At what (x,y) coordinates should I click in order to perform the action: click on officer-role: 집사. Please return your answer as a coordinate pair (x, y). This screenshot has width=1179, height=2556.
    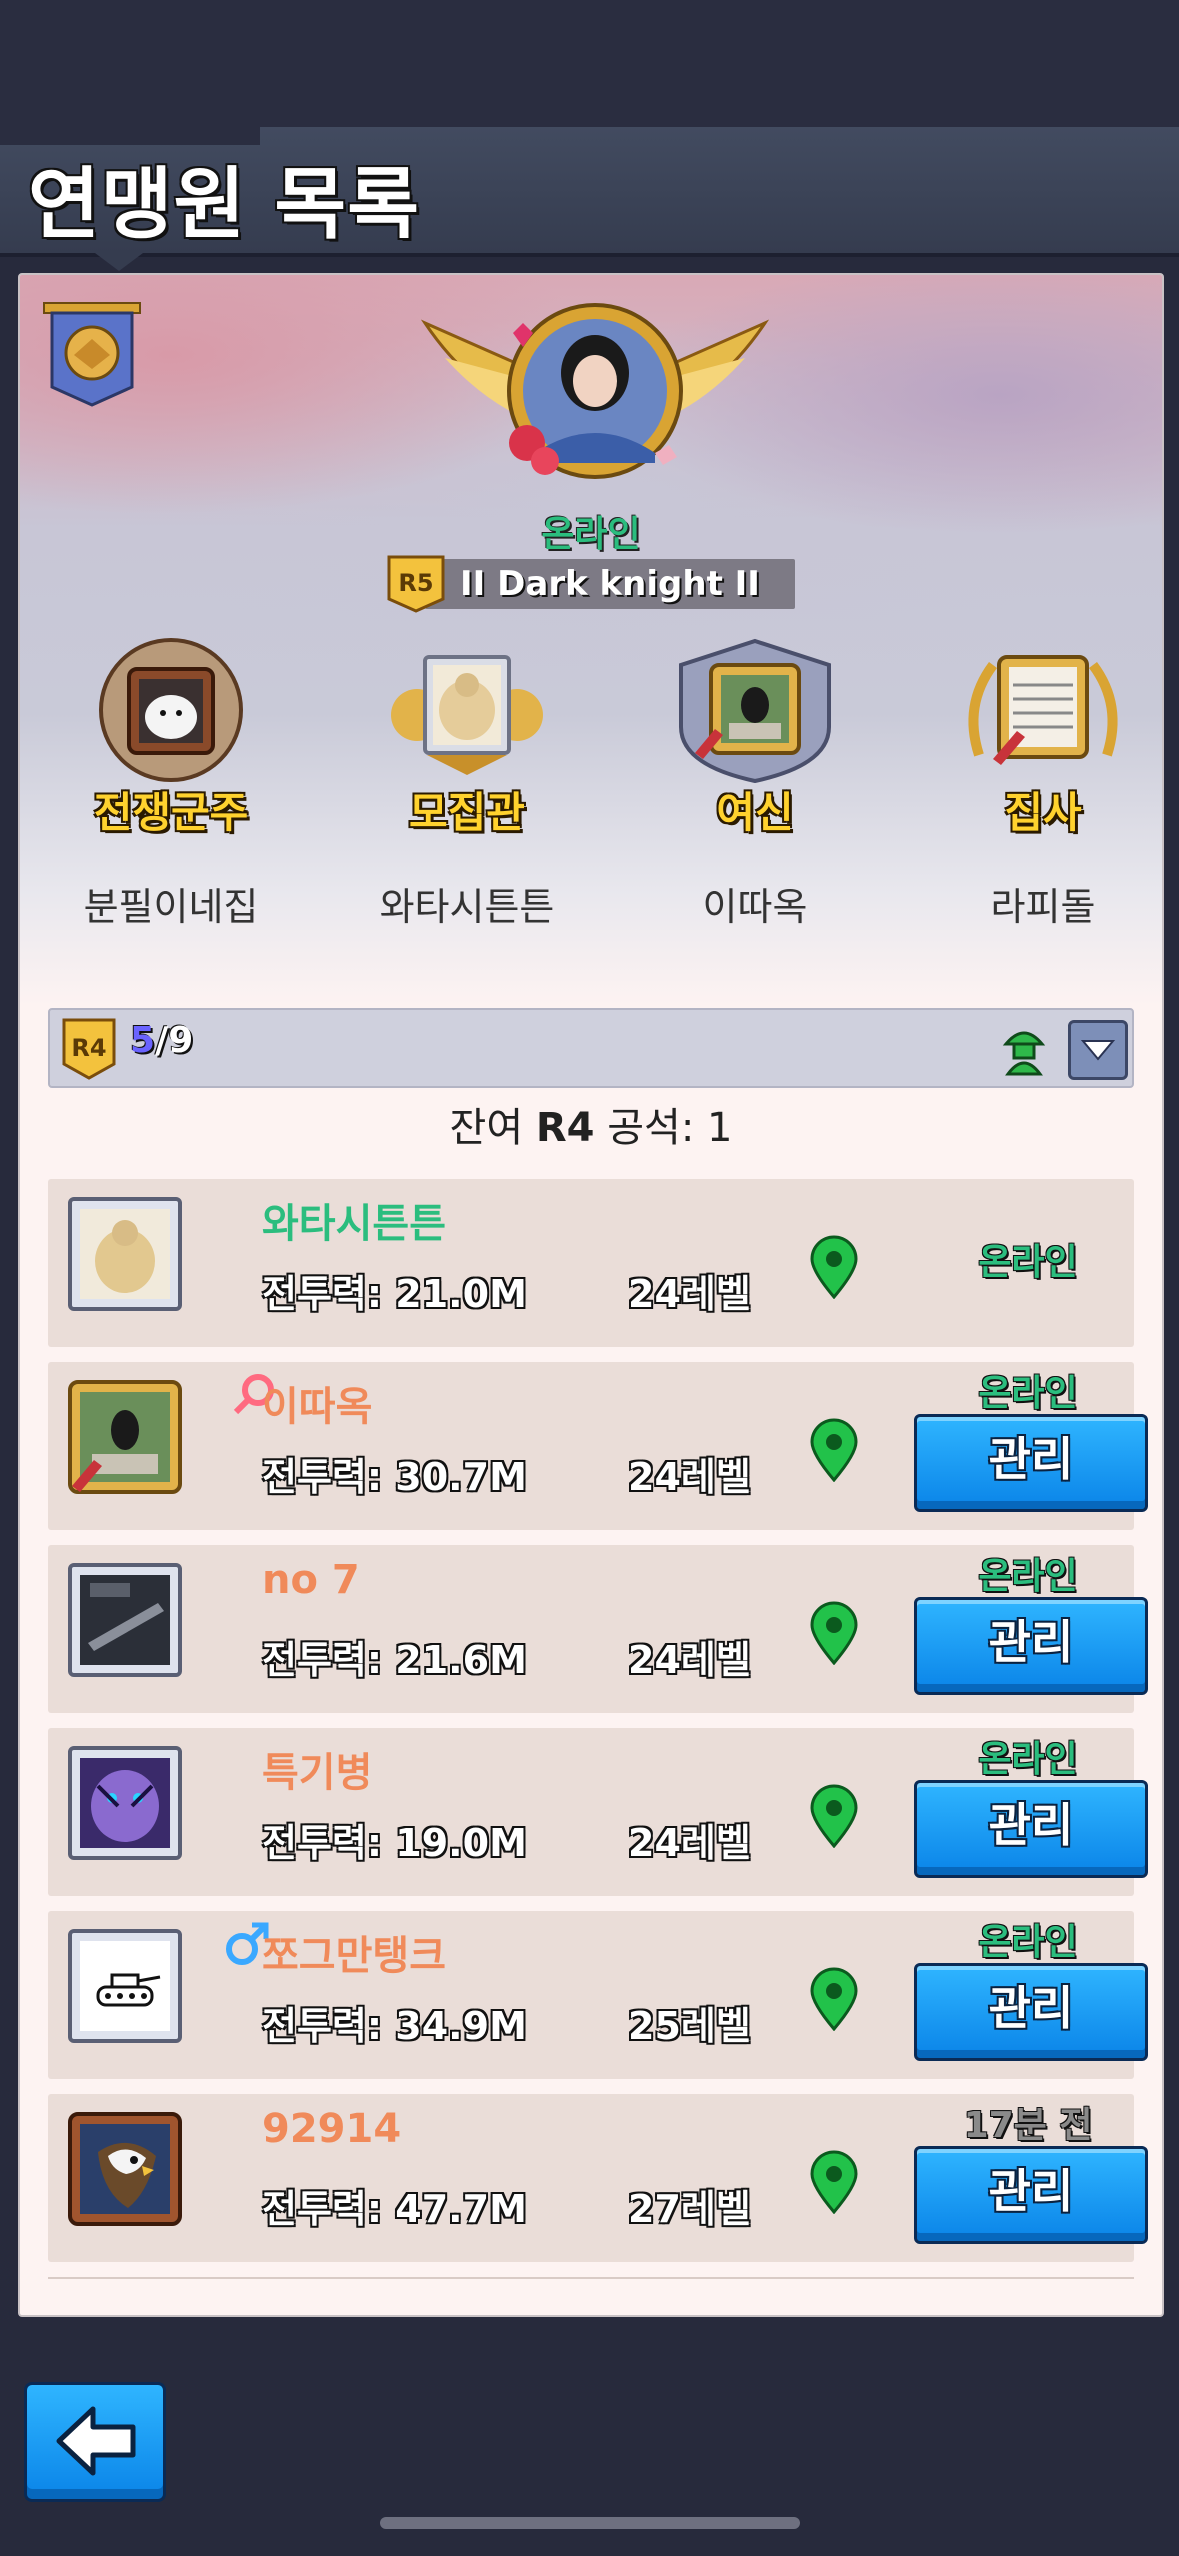
    Looking at the image, I should click on (1043, 812).